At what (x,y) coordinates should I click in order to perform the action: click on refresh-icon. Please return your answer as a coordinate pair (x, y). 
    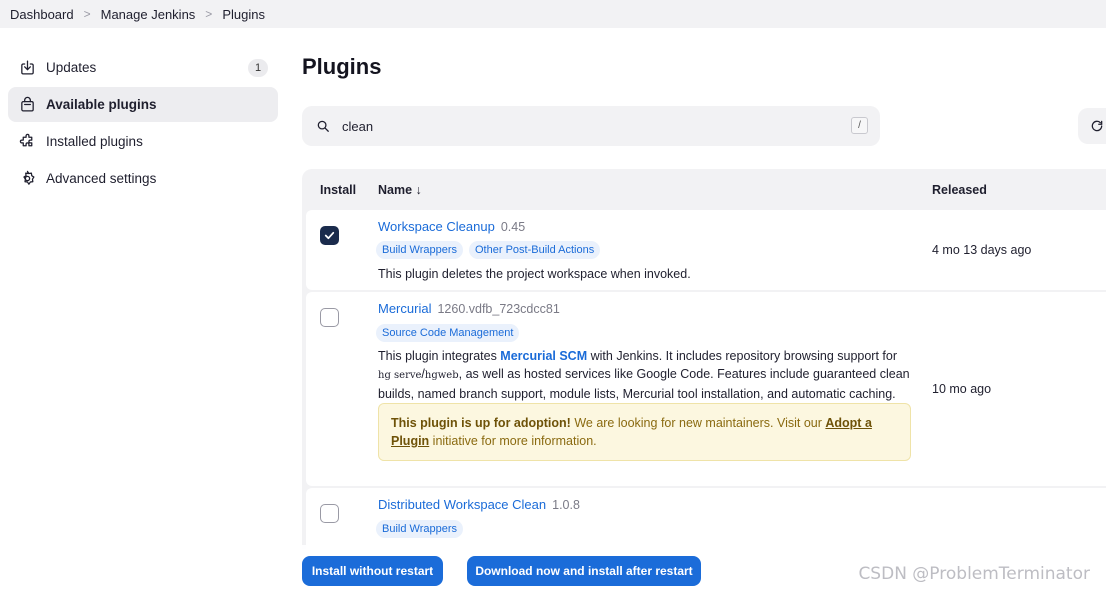
    Looking at the image, I should click on (1097, 126).